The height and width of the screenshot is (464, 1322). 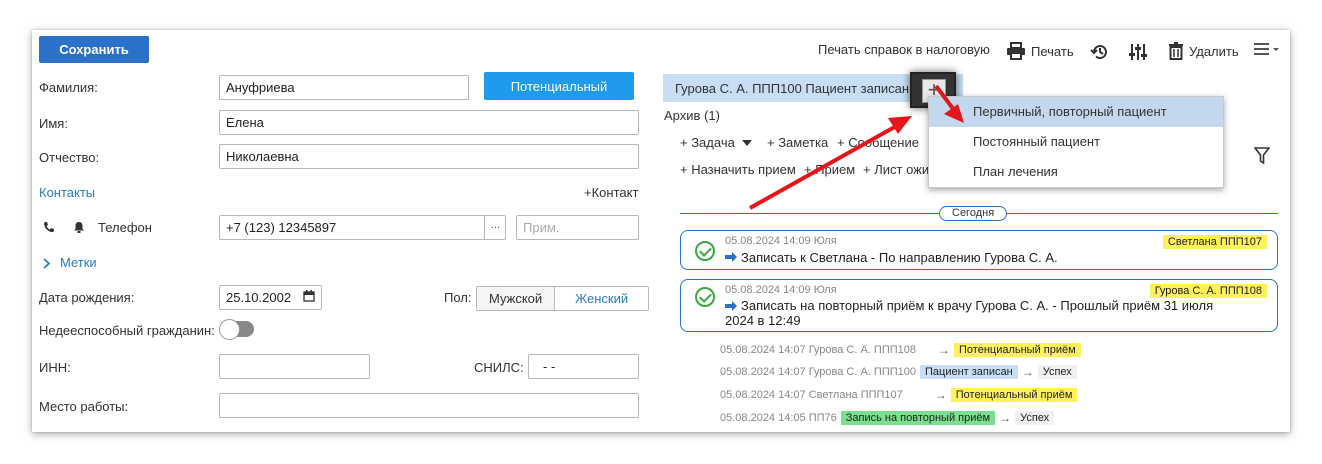 I want to click on snils-label: СНИЛС:, so click(x=499, y=367).